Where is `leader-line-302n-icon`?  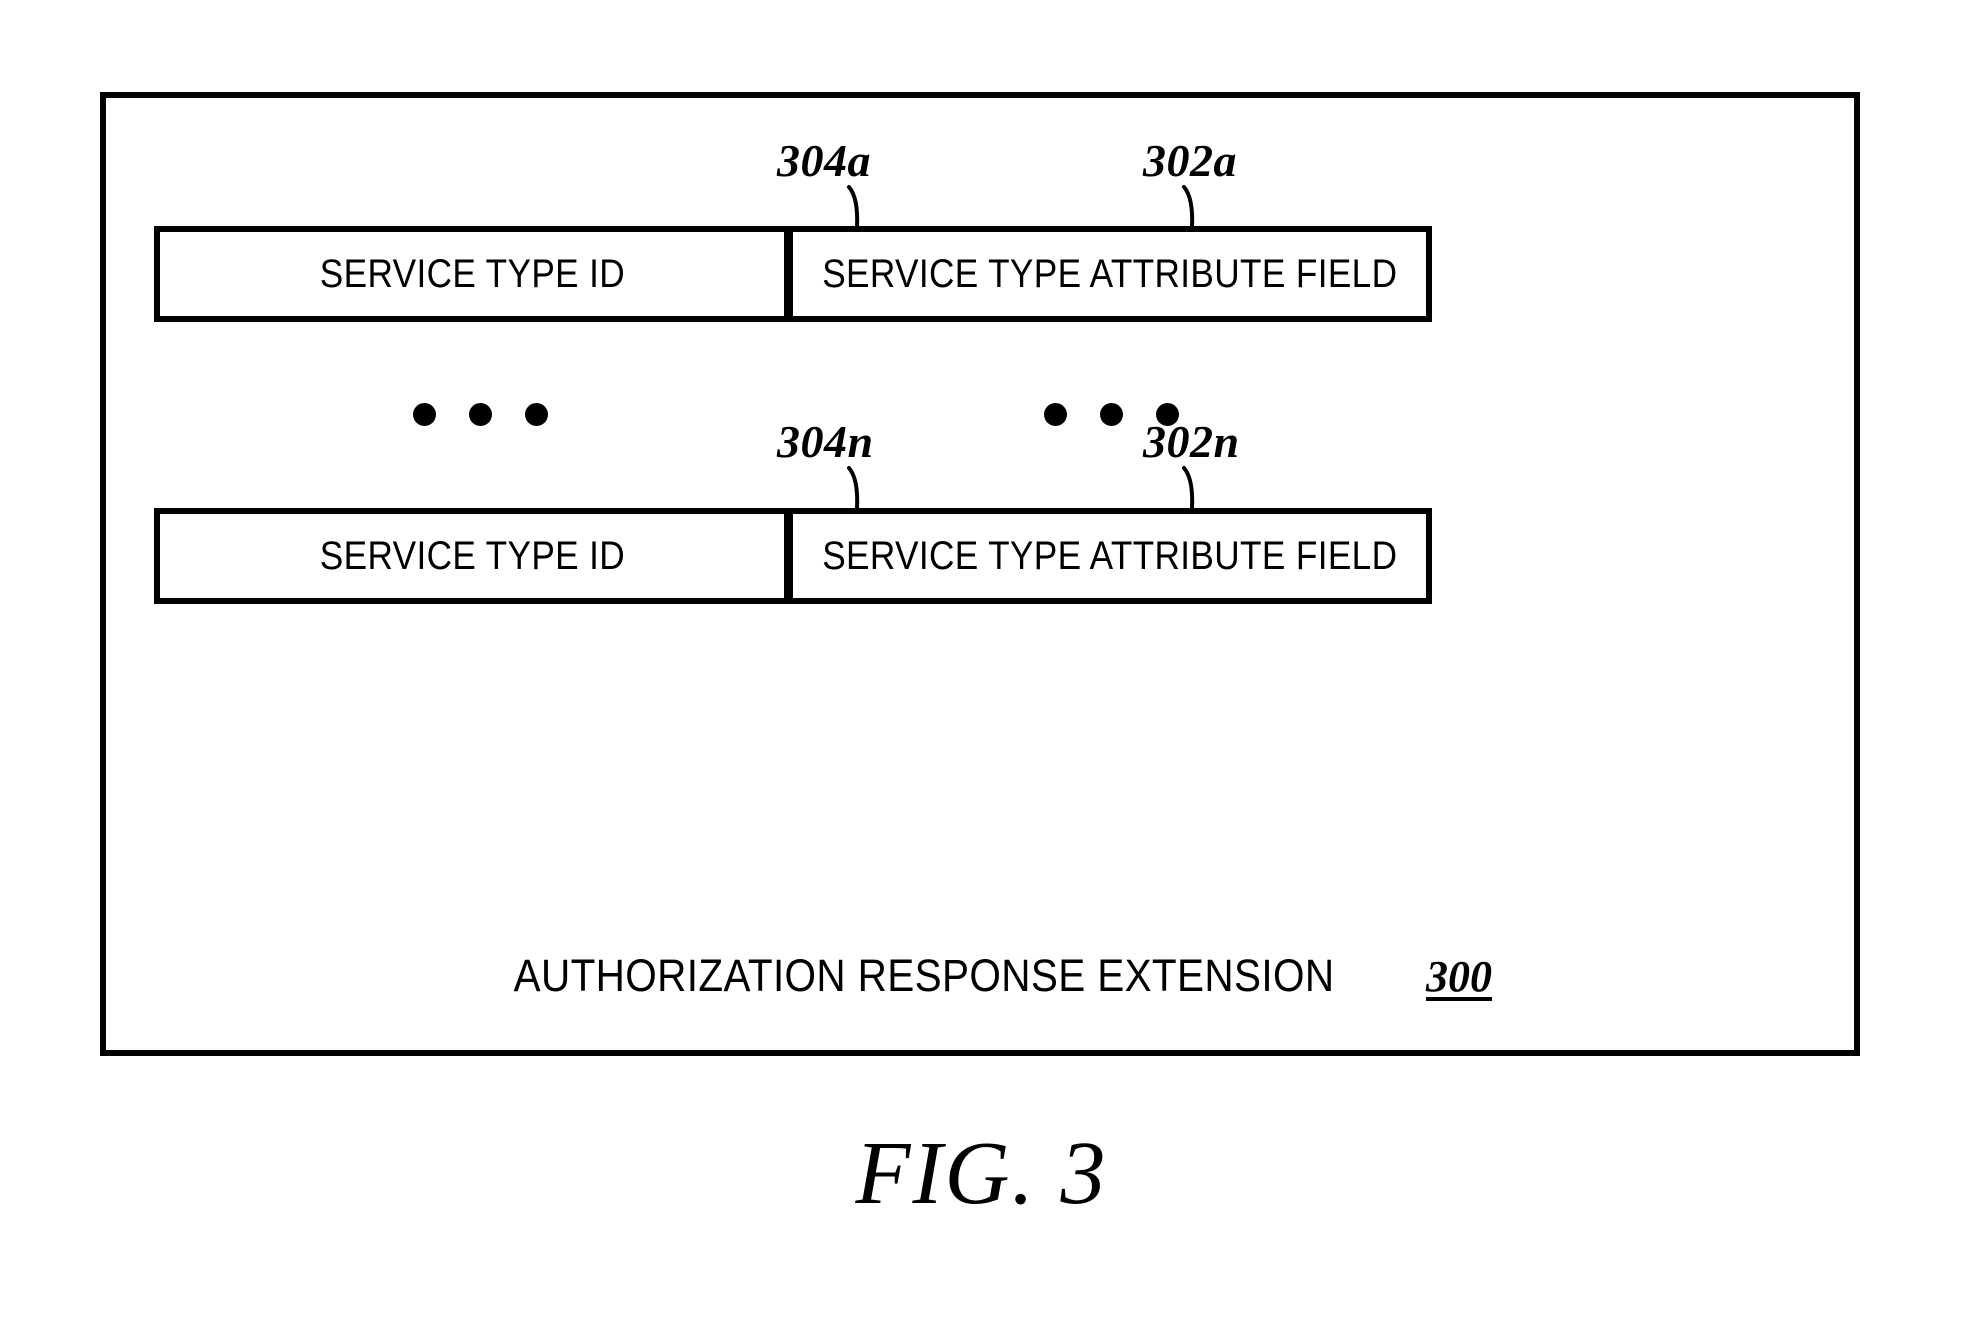 leader-line-302n-icon is located at coordinates (1194, 488).